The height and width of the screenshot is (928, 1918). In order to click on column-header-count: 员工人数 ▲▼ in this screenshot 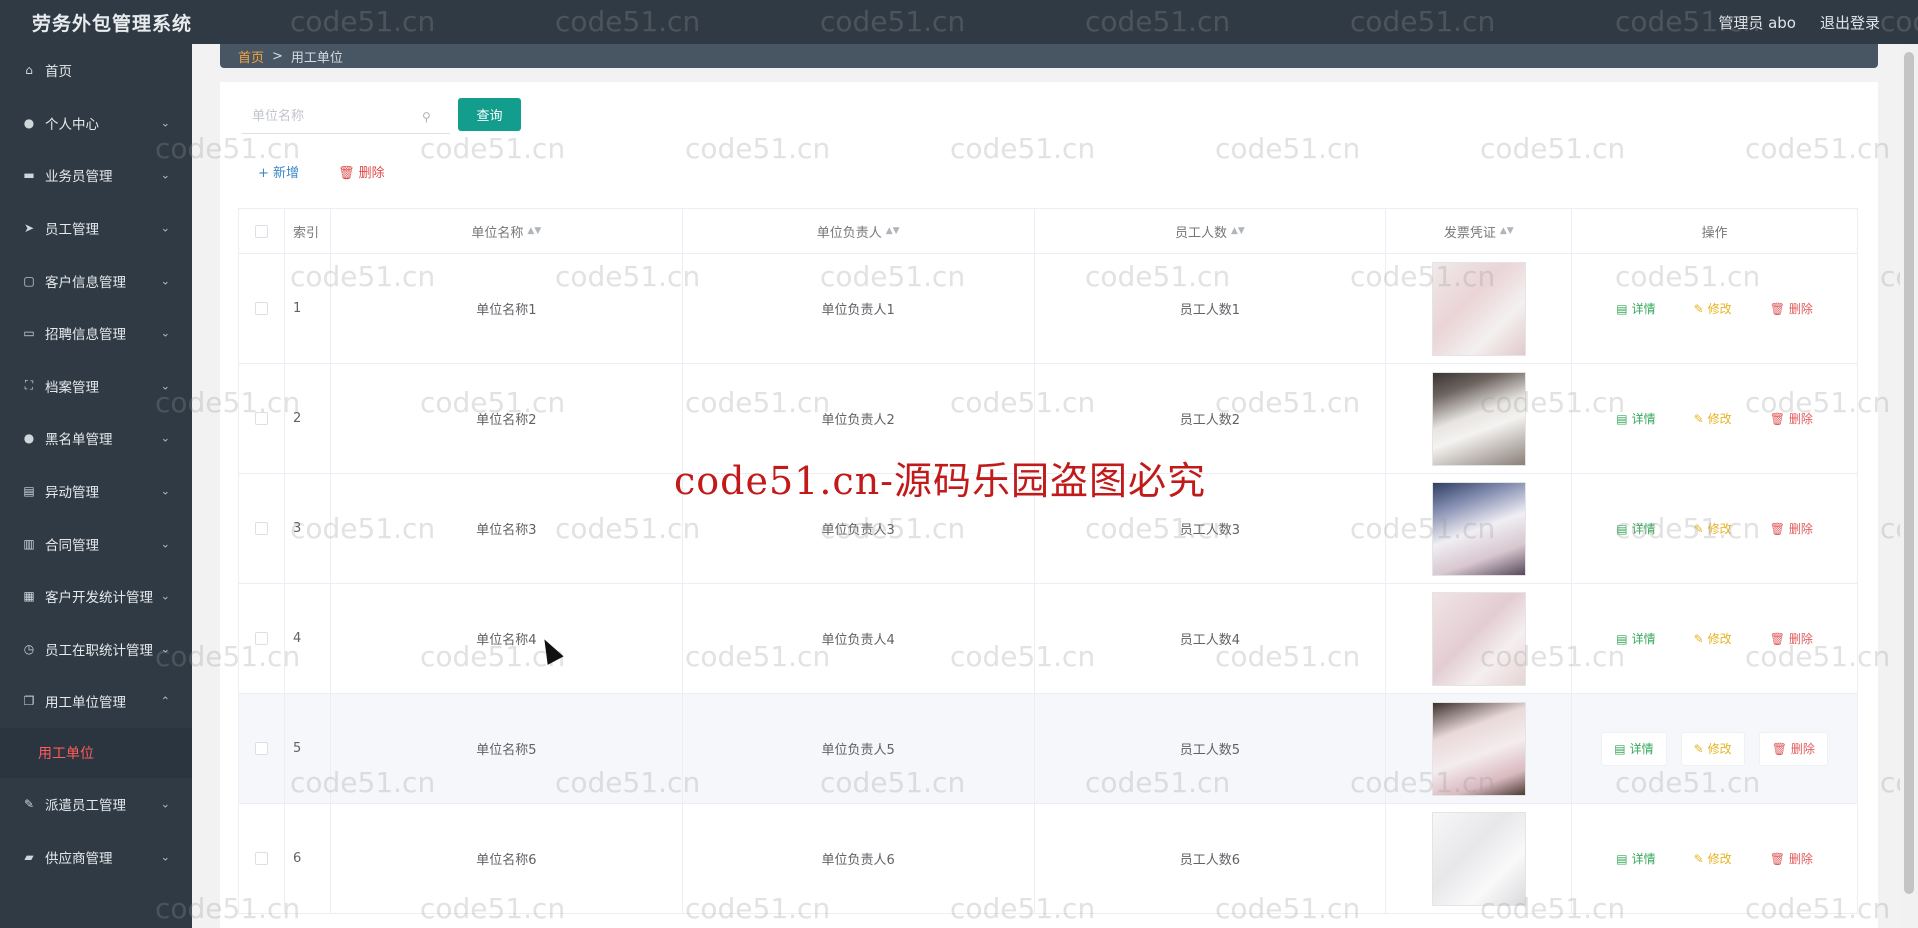, I will do `click(1211, 231)`.